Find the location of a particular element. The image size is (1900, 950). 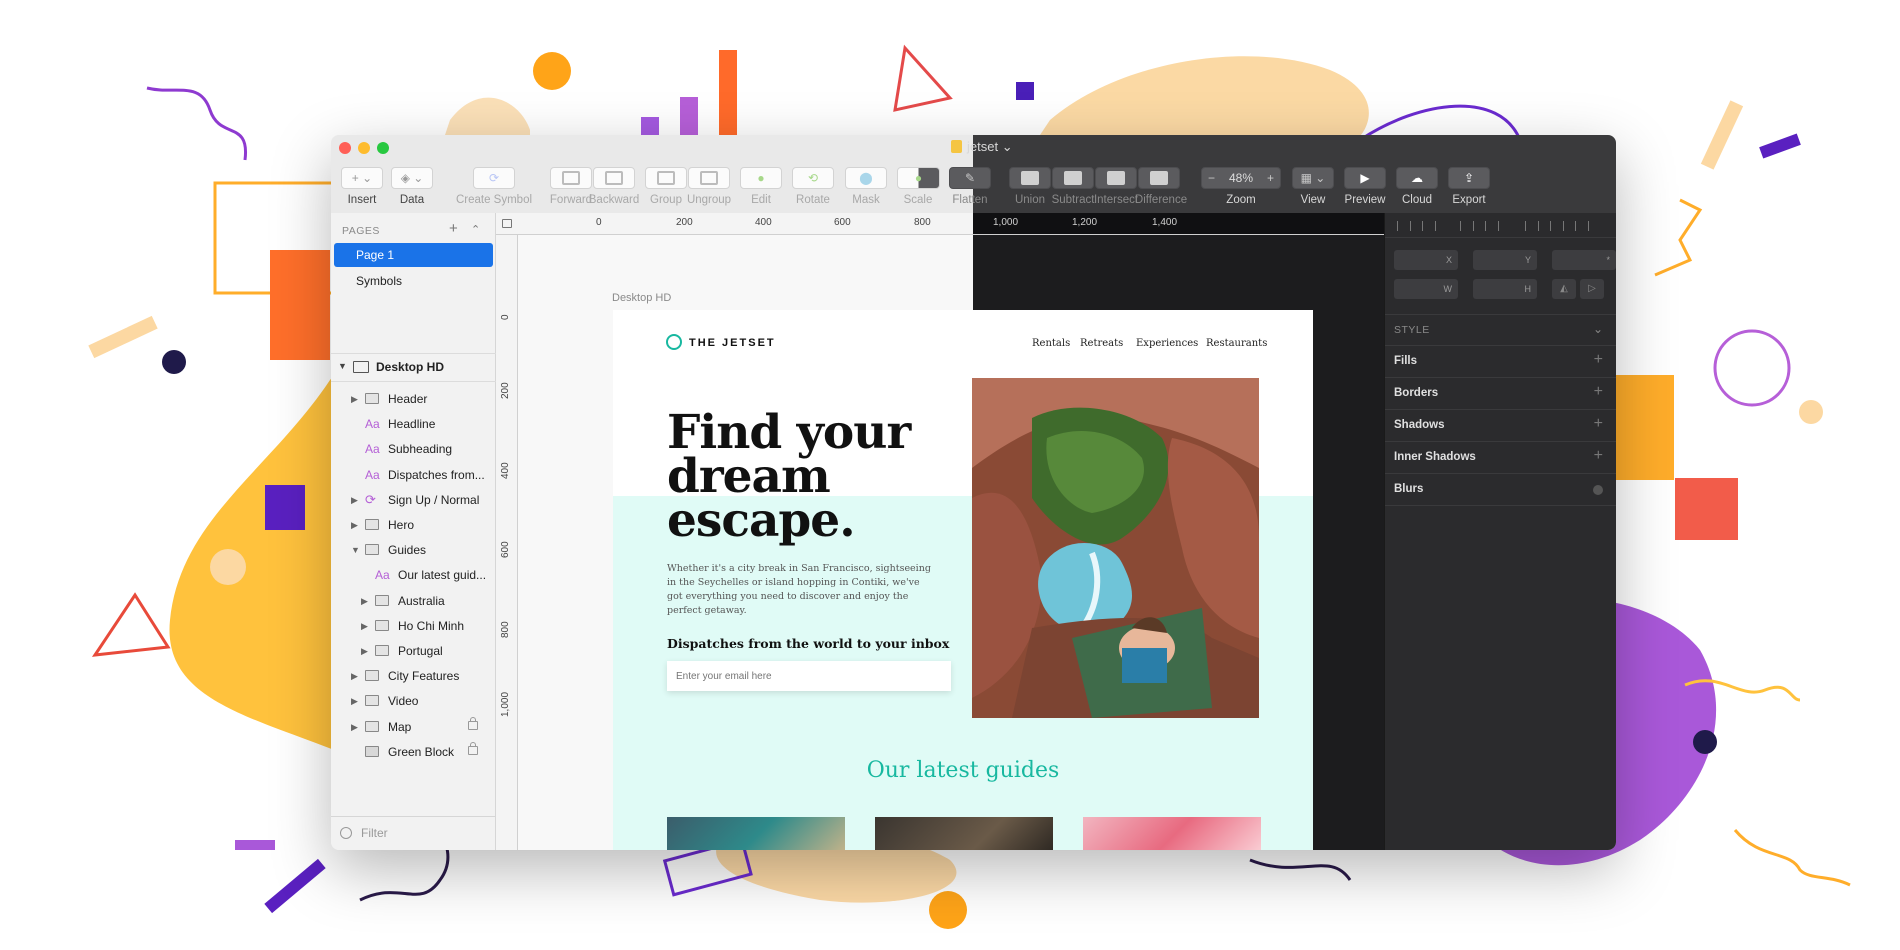

collapse-pages-button: ⌃ is located at coordinates (475, 229).